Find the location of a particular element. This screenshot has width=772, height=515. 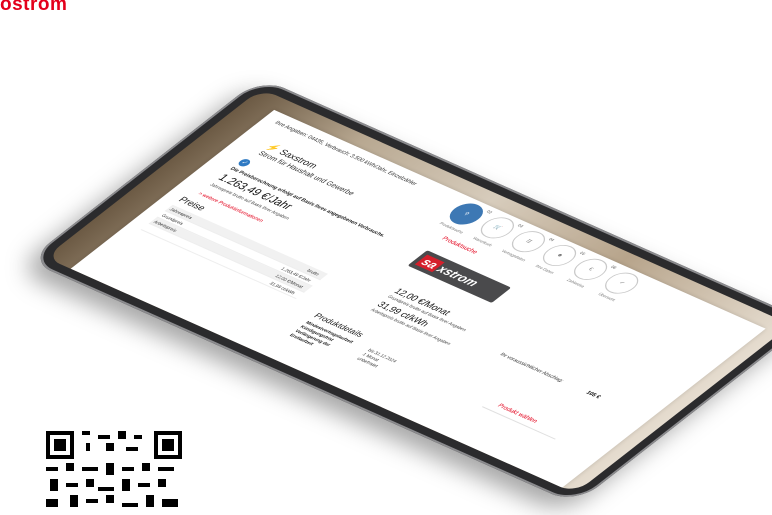

qr-code-image is located at coordinates (114, 471).